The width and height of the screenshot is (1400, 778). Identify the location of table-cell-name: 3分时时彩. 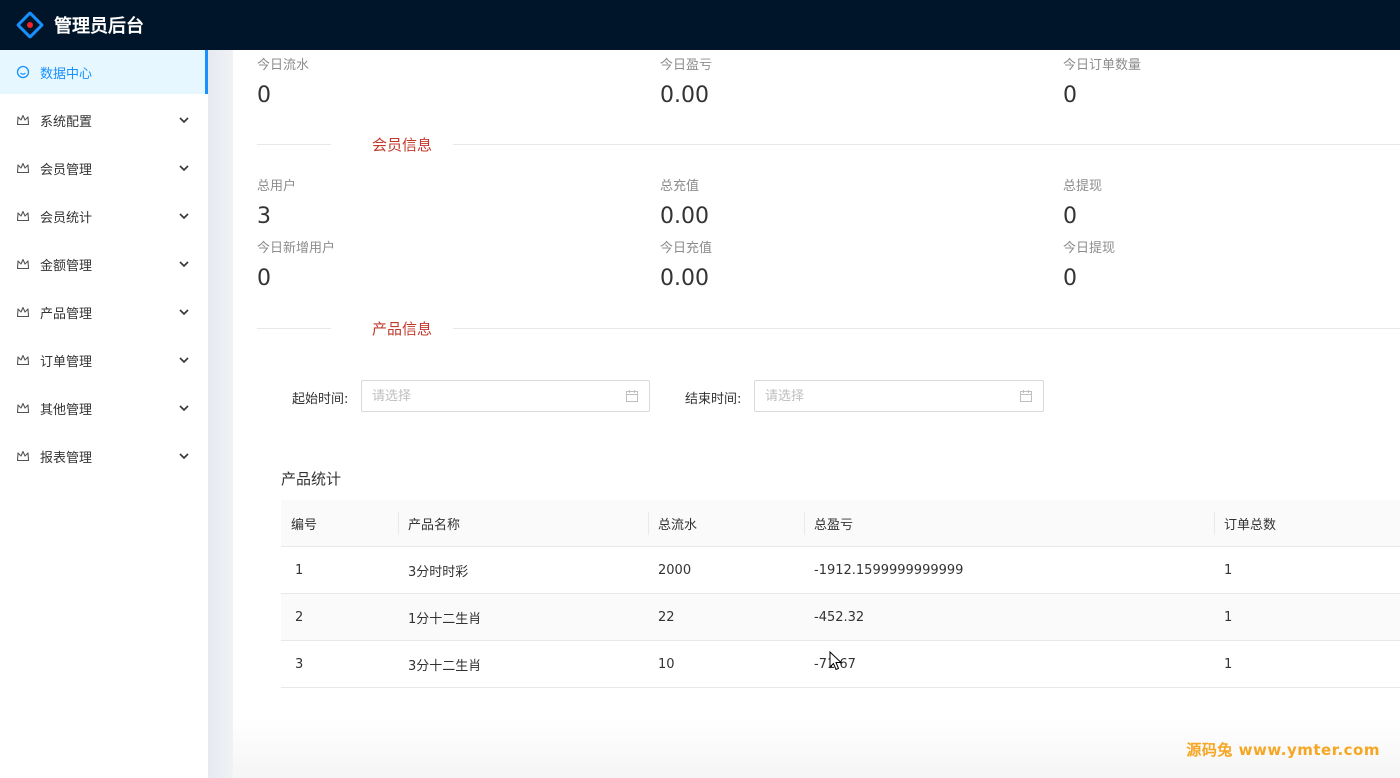
(438, 572).